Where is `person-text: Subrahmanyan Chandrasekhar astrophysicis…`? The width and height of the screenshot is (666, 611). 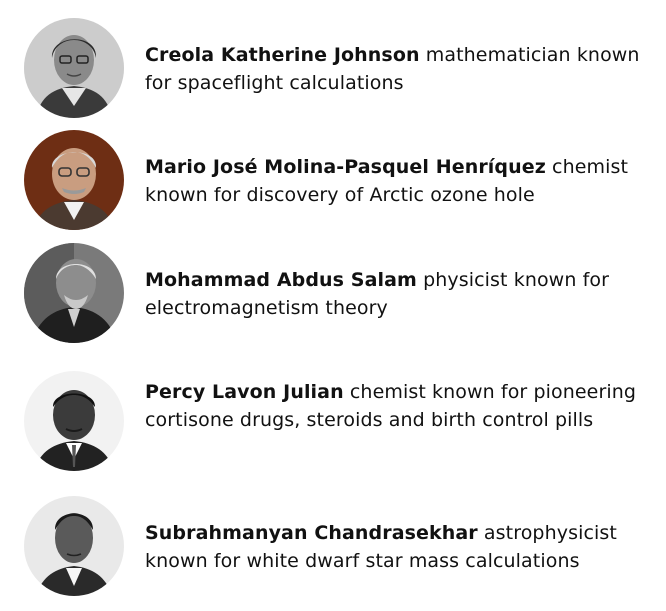
person-text: Subrahmanyan Chandrasekhar astrophysicis… is located at coordinates (395, 547).